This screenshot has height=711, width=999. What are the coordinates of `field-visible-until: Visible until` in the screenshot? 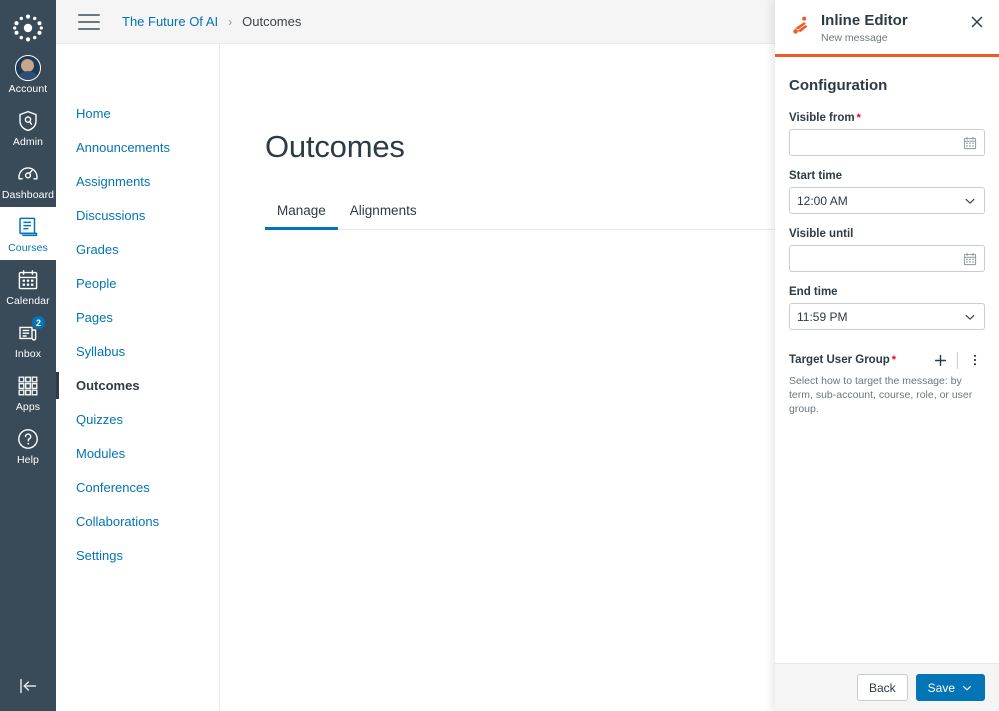 It's located at (887, 250).